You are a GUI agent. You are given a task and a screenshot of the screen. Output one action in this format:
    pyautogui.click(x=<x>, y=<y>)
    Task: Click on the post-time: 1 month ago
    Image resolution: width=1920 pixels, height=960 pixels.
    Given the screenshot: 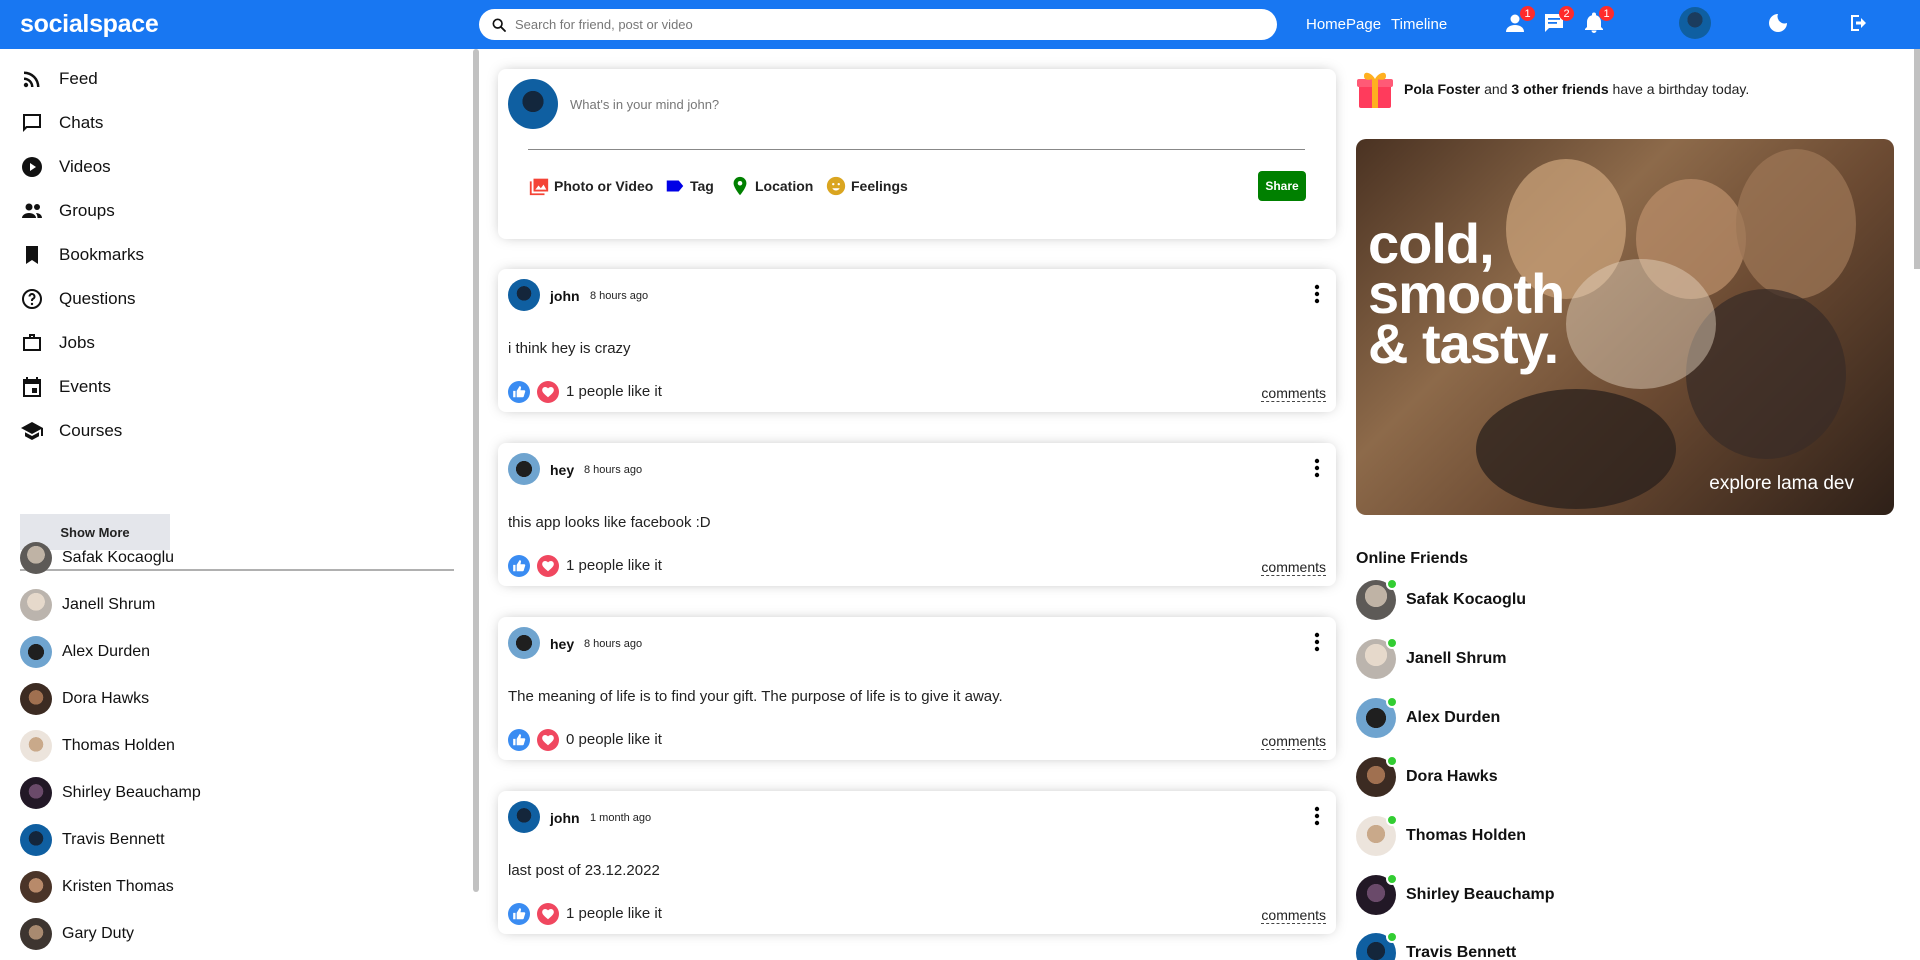 What is the action you would take?
    pyautogui.click(x=621, y=818)
    